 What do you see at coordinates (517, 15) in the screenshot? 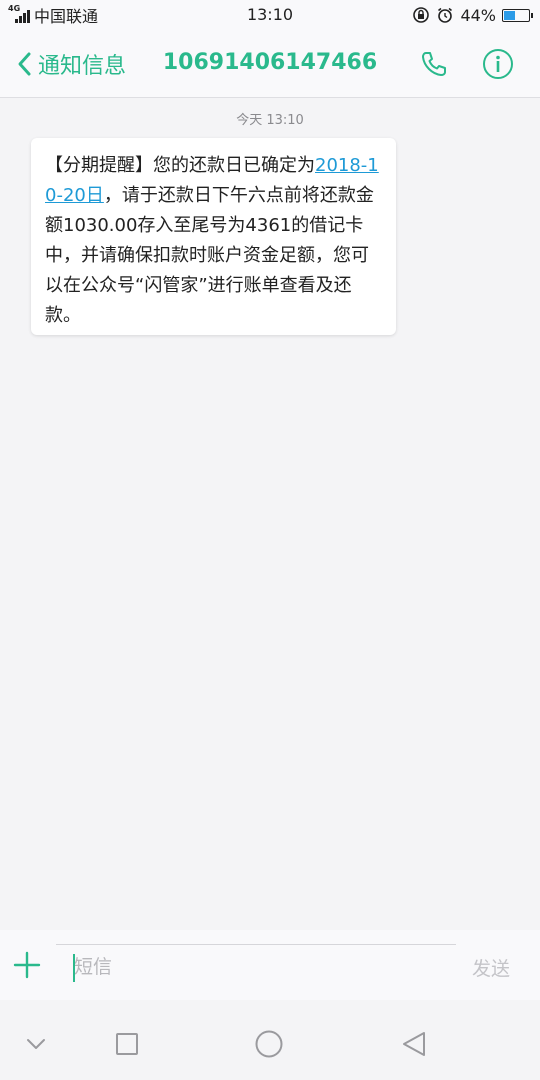
I see `battery-icon` at bounding box center [517, 15].